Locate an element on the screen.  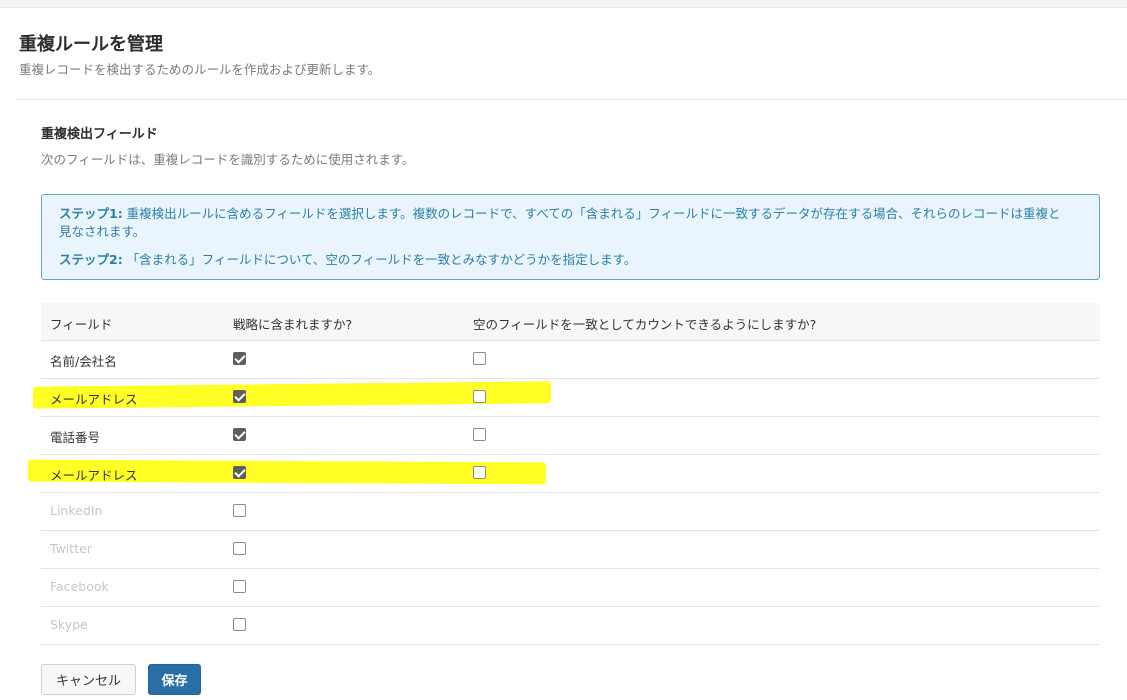
table-row: Skype is located at coordinates (570, 625).